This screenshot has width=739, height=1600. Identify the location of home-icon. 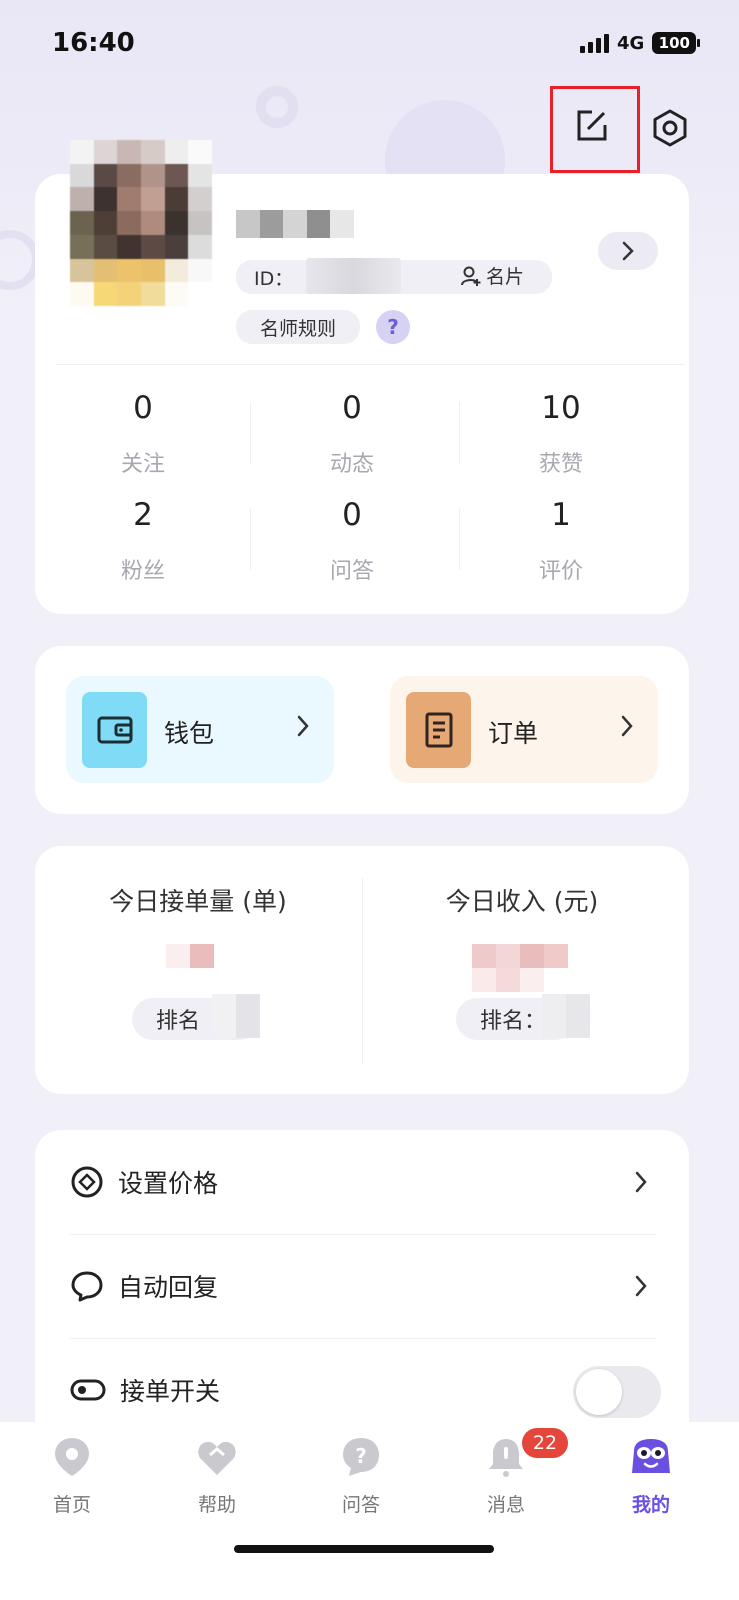
(72, 1457).